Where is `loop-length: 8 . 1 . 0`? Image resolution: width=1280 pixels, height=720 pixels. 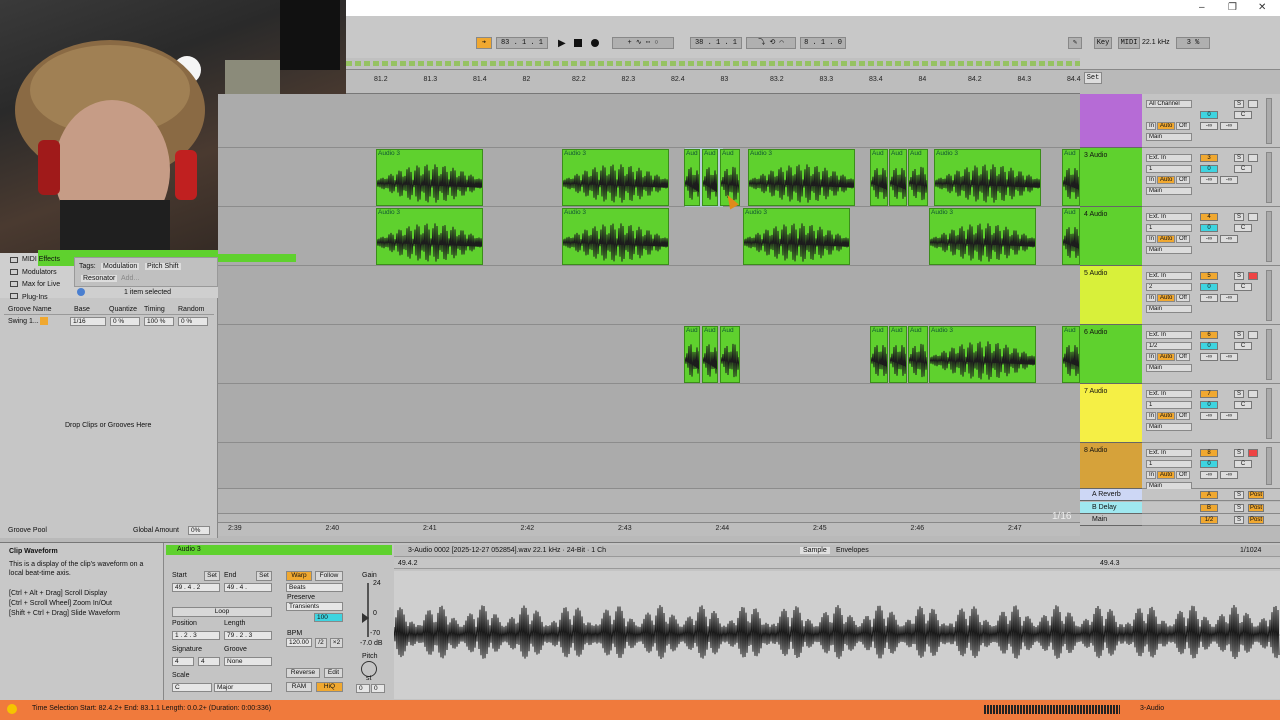 loop-length: 8 . 1 . 0 is located at coordinates (823, 43).